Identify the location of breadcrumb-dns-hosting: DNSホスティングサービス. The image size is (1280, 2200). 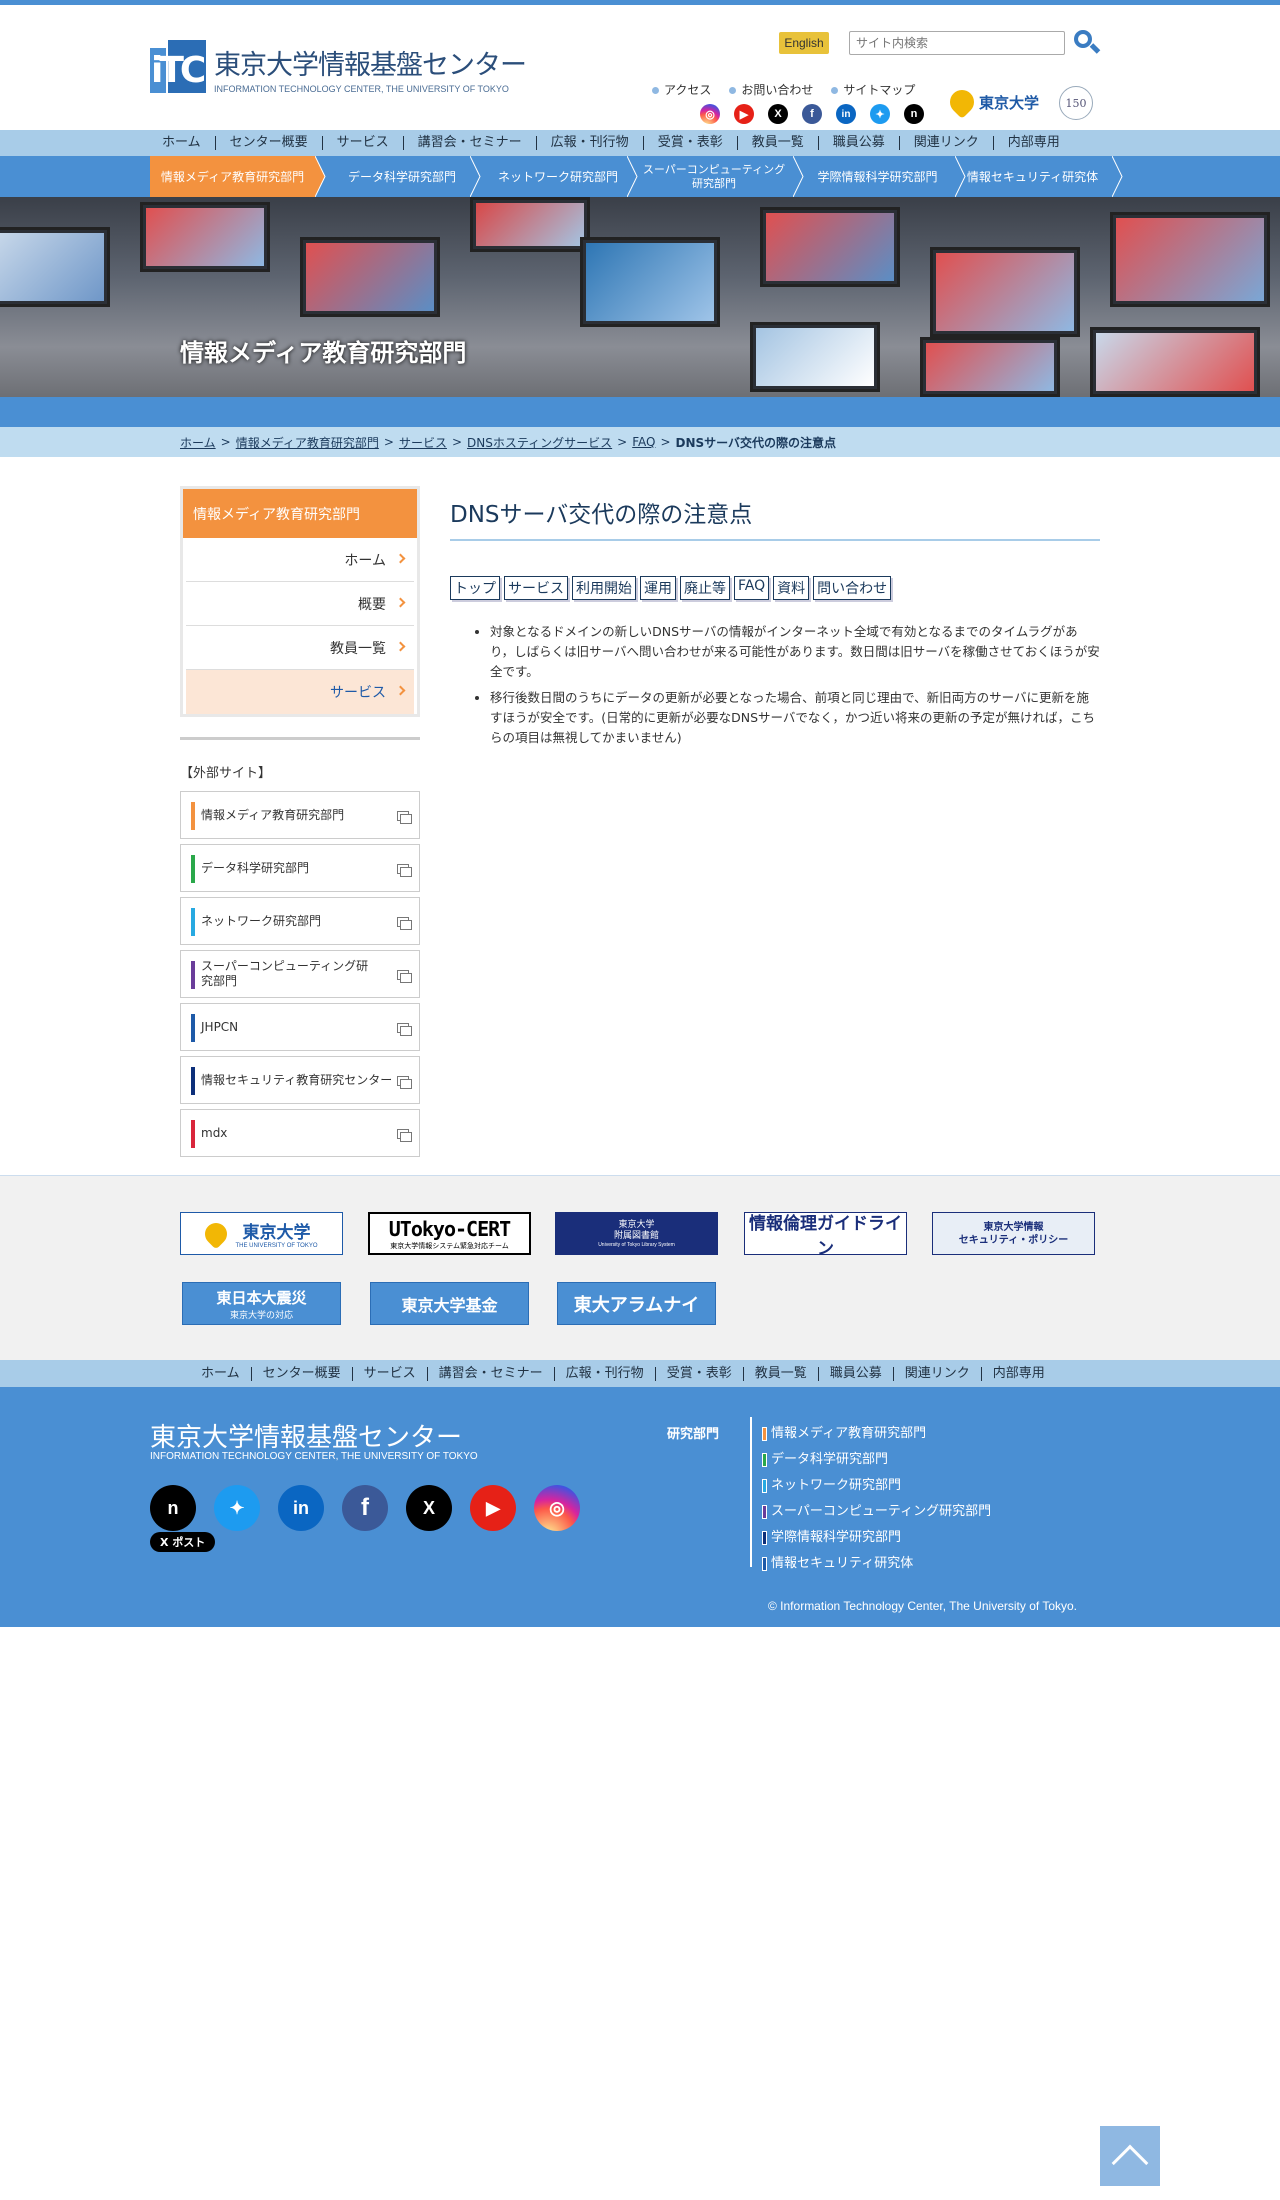
(539, 442).